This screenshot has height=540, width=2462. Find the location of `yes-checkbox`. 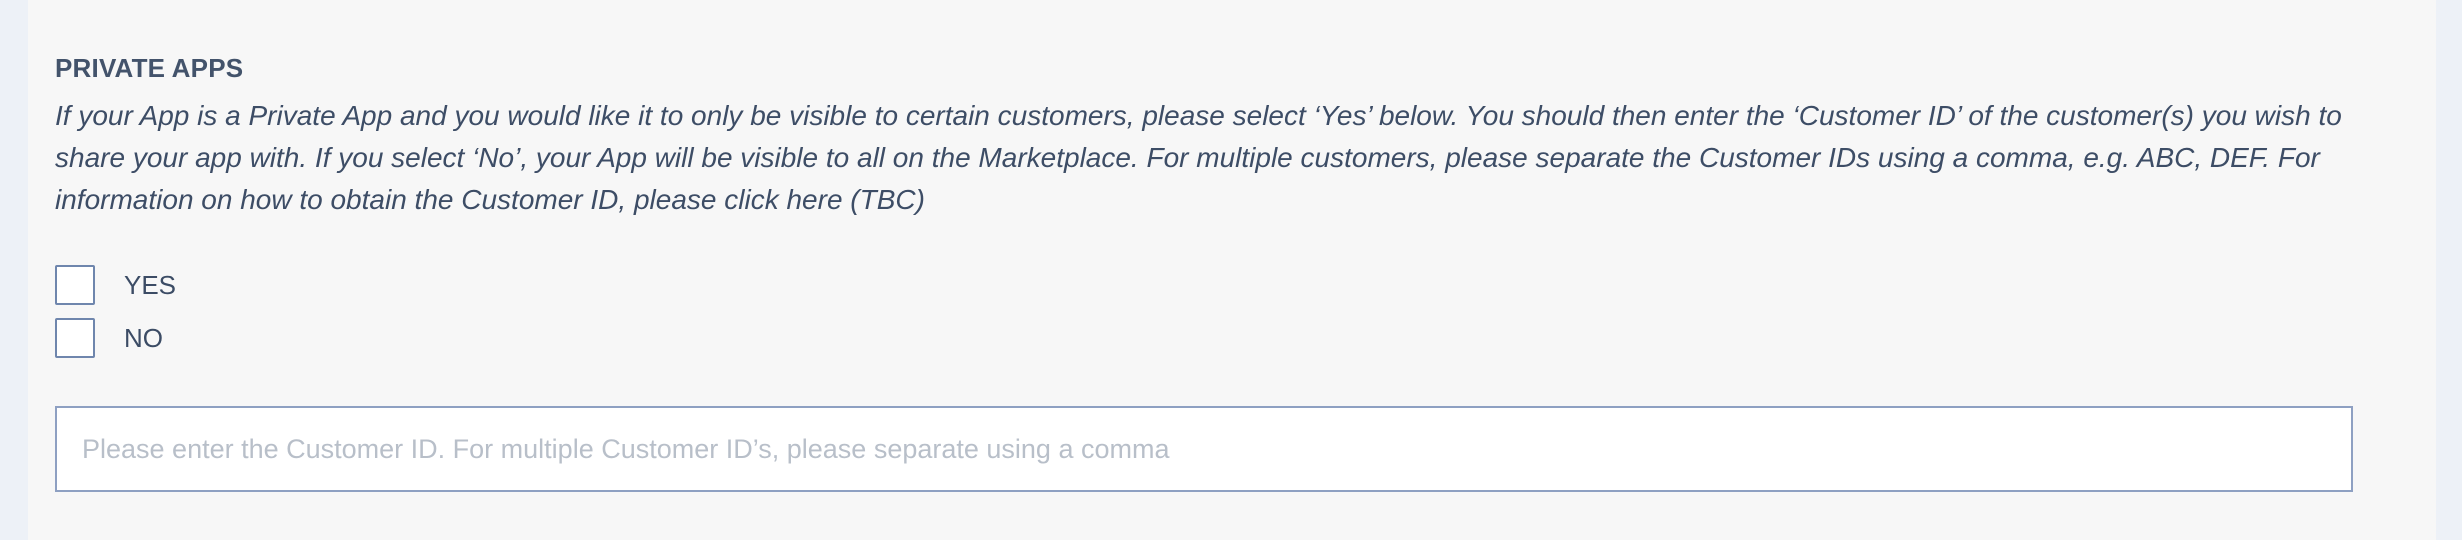

yes-checkbox is located at coordinates (75, 285).